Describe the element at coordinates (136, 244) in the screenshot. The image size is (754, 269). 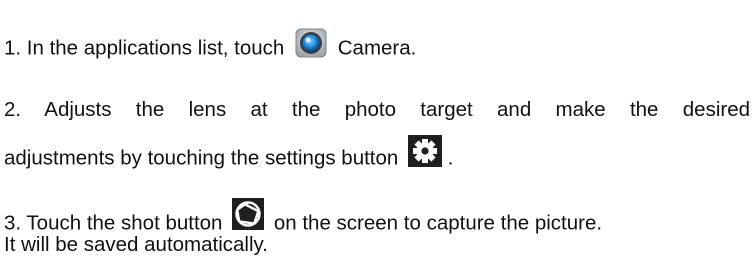
I see `step-3-line-2: It will be saved automatically.` at that location.